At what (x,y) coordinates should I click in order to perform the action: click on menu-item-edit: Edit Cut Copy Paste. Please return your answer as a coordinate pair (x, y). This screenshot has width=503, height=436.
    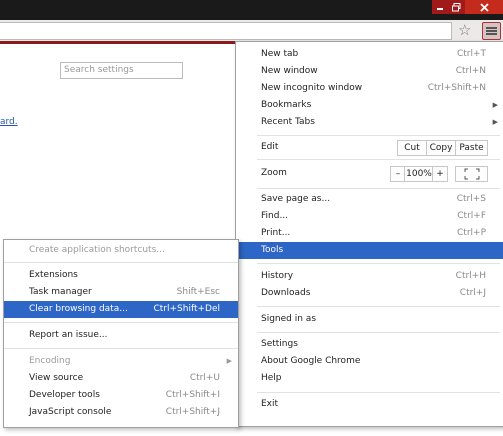
    Looking at the image, I should click on (369, 147).